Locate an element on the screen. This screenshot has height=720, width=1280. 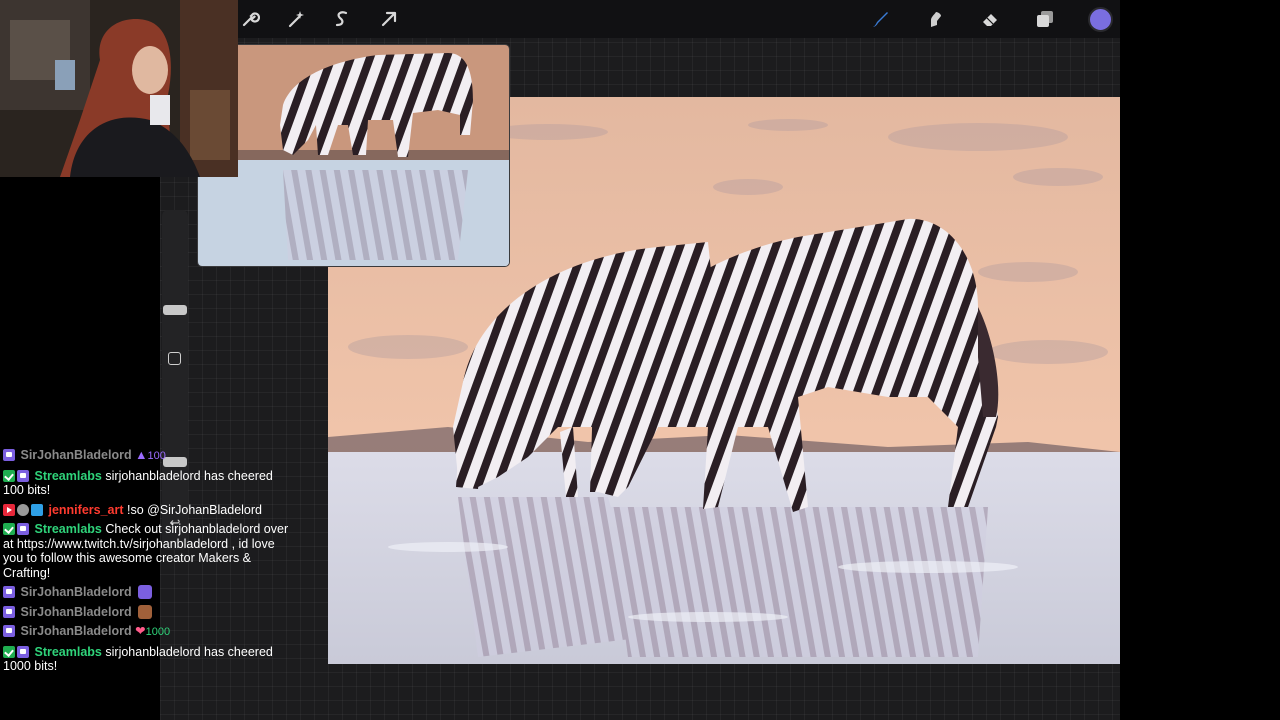
heart-icon: ❤ is located at coordinates (140, 631).